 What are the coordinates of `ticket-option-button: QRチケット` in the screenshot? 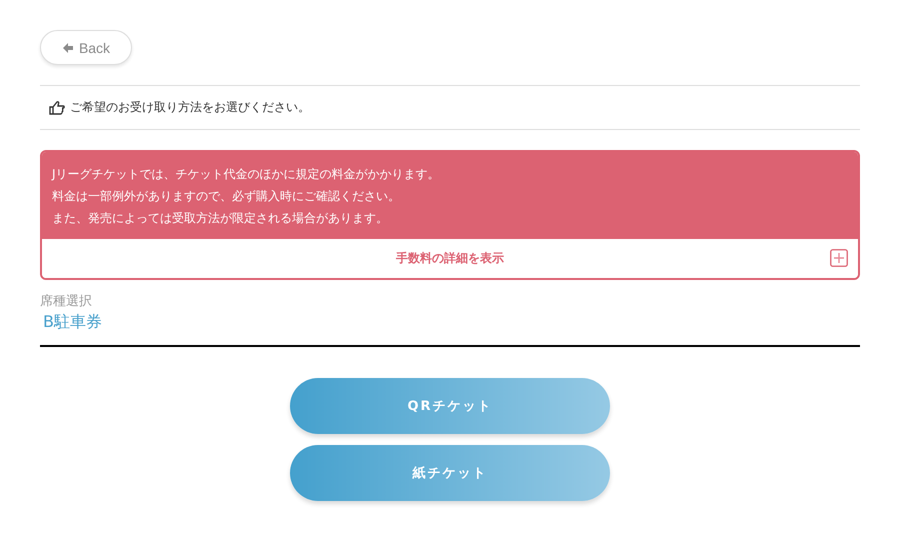 It's located at (450, 406).